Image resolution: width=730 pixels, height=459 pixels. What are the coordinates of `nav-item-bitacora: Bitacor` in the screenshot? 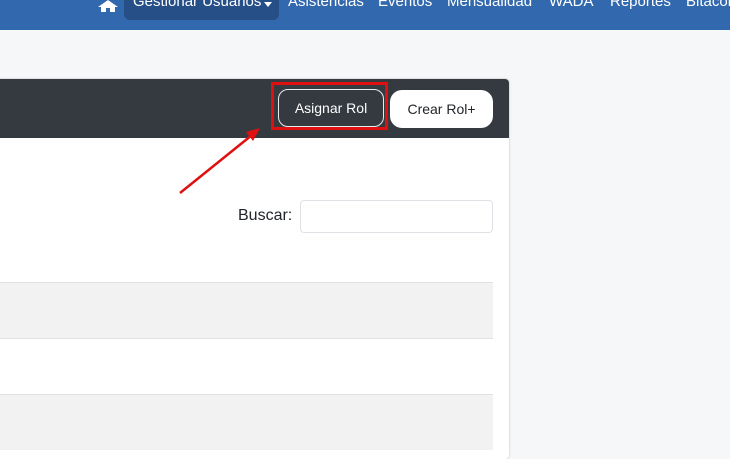 It's located at (708, 5).